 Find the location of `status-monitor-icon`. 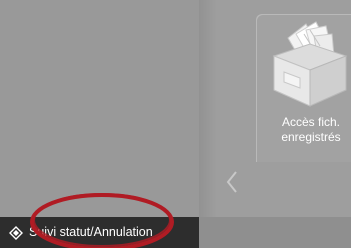

status-monitor-icon is located at coordinates (16, 233).